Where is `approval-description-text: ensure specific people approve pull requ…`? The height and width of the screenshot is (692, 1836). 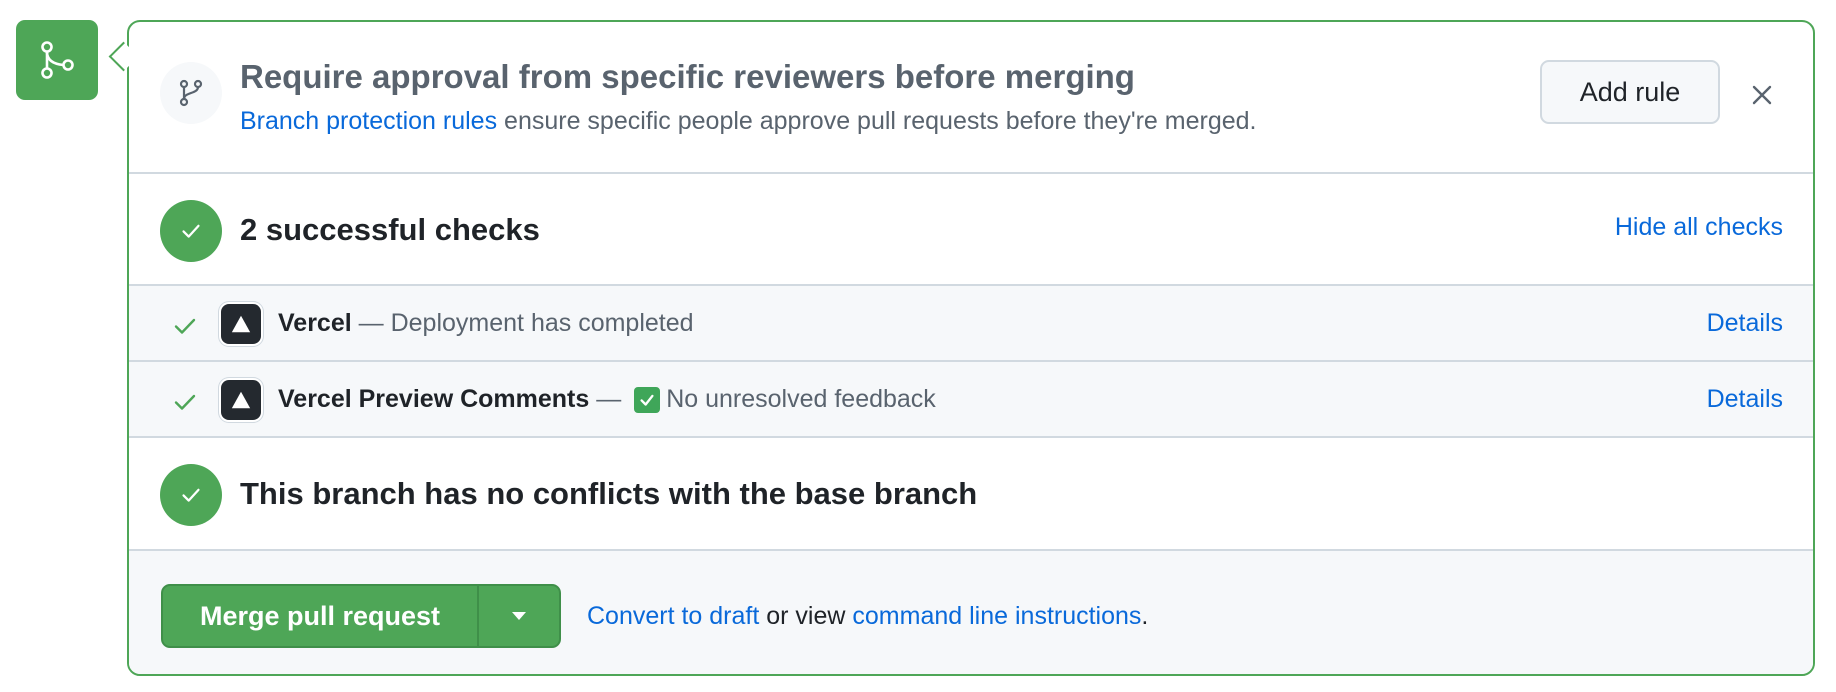
approval-description-text: ensure specific people approve pull requ… is located at coordinates (877, 121).